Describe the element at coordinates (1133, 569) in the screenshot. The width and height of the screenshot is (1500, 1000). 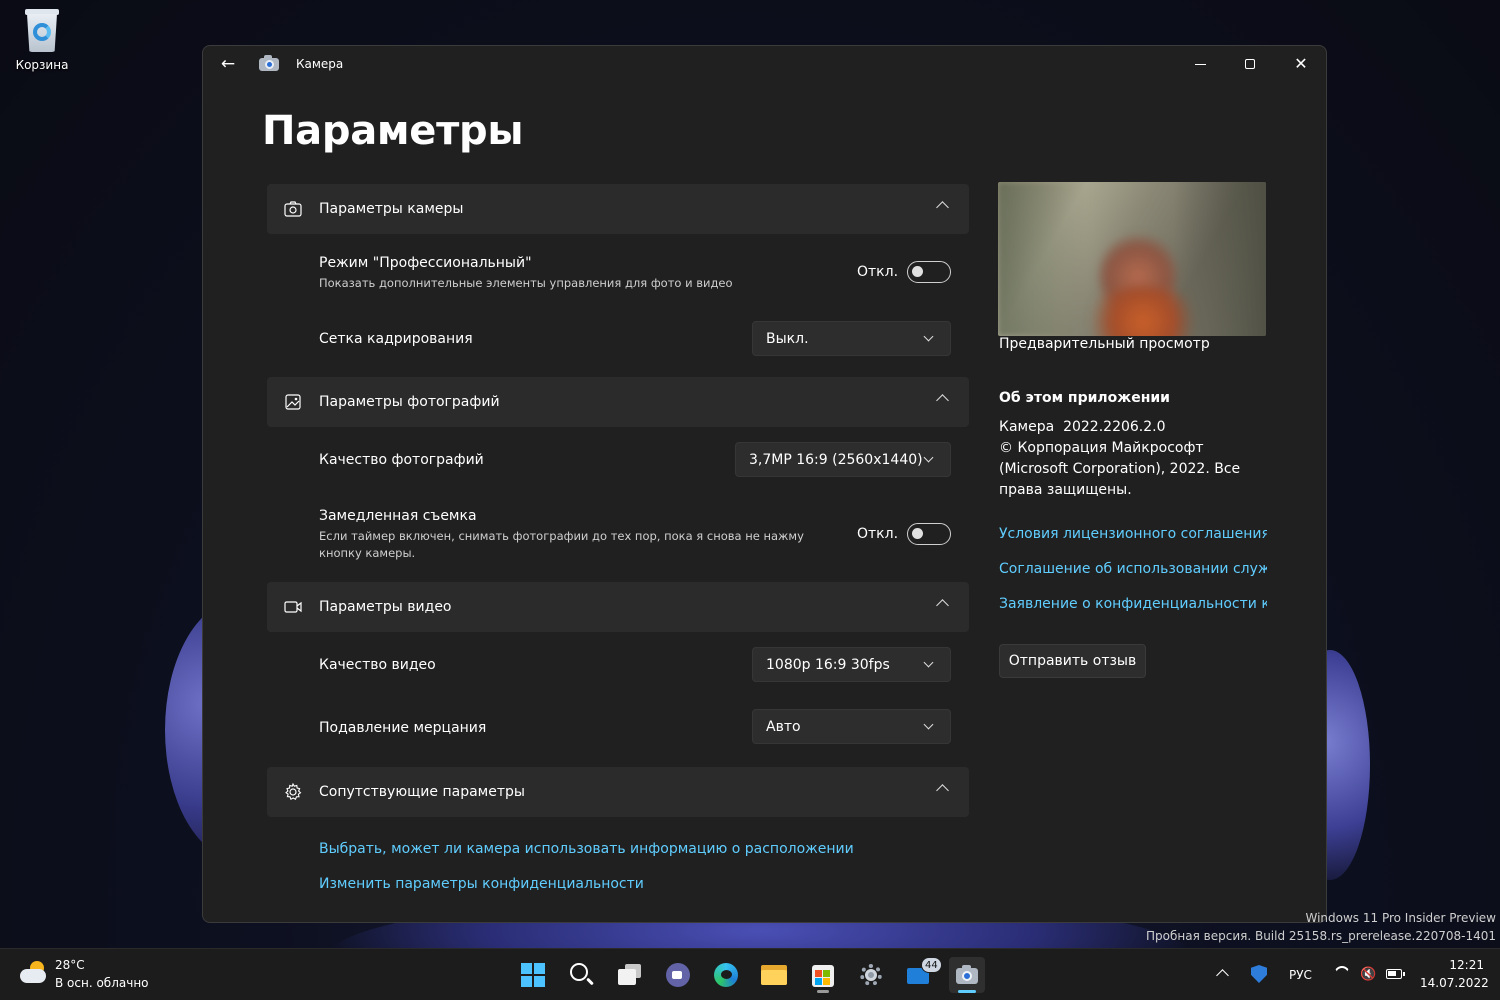
I see `services-agreement-link: Соглашение об использовании служб` at that location.